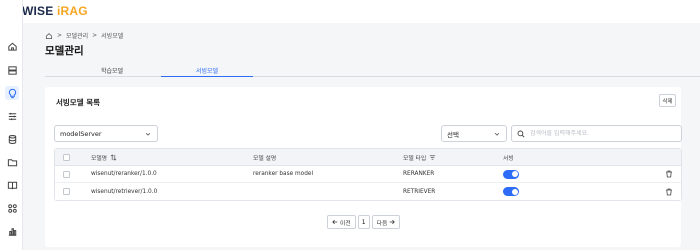  I want to click on prev-page-button: 이전, so click(341, 222).